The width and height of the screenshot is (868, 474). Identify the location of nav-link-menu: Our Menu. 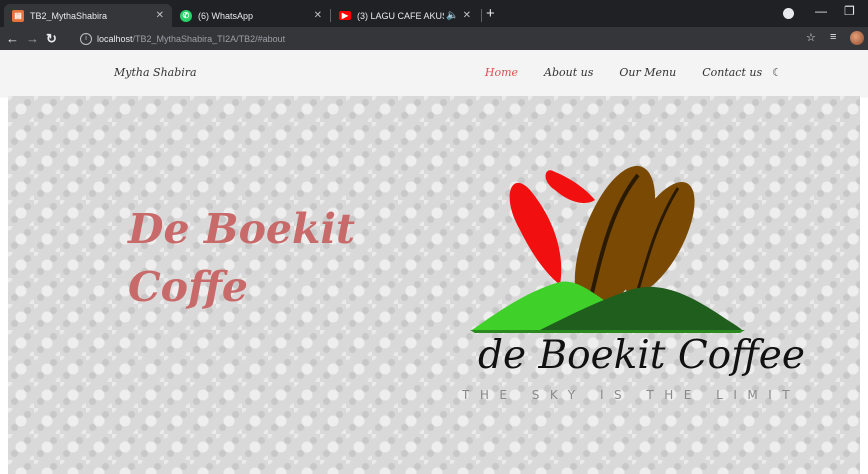
(647, 72).